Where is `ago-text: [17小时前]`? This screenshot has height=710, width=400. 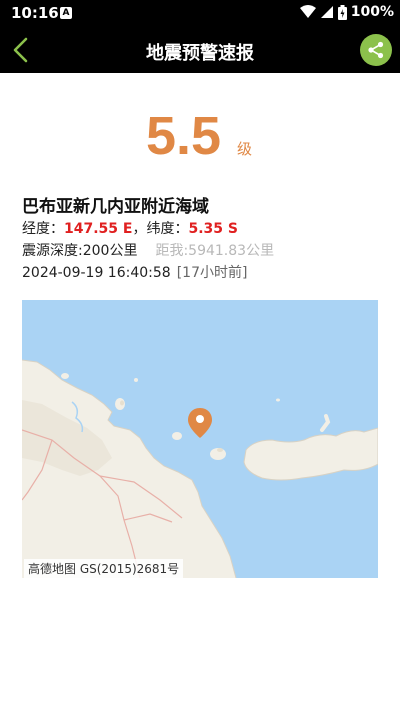
ago-text: [17小时前] is located at coordinates (212, 273).